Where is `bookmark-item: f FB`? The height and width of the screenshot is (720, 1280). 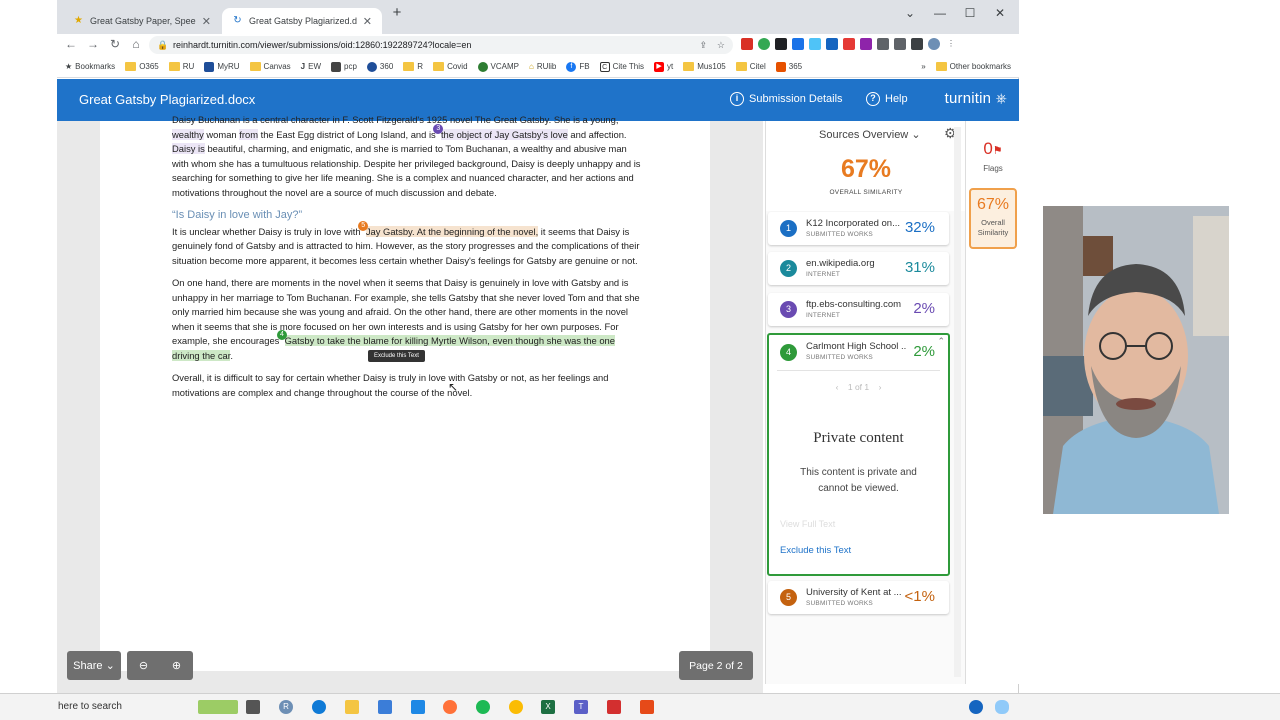 bookmark-item: f FB is located at coordinates (578, 66).